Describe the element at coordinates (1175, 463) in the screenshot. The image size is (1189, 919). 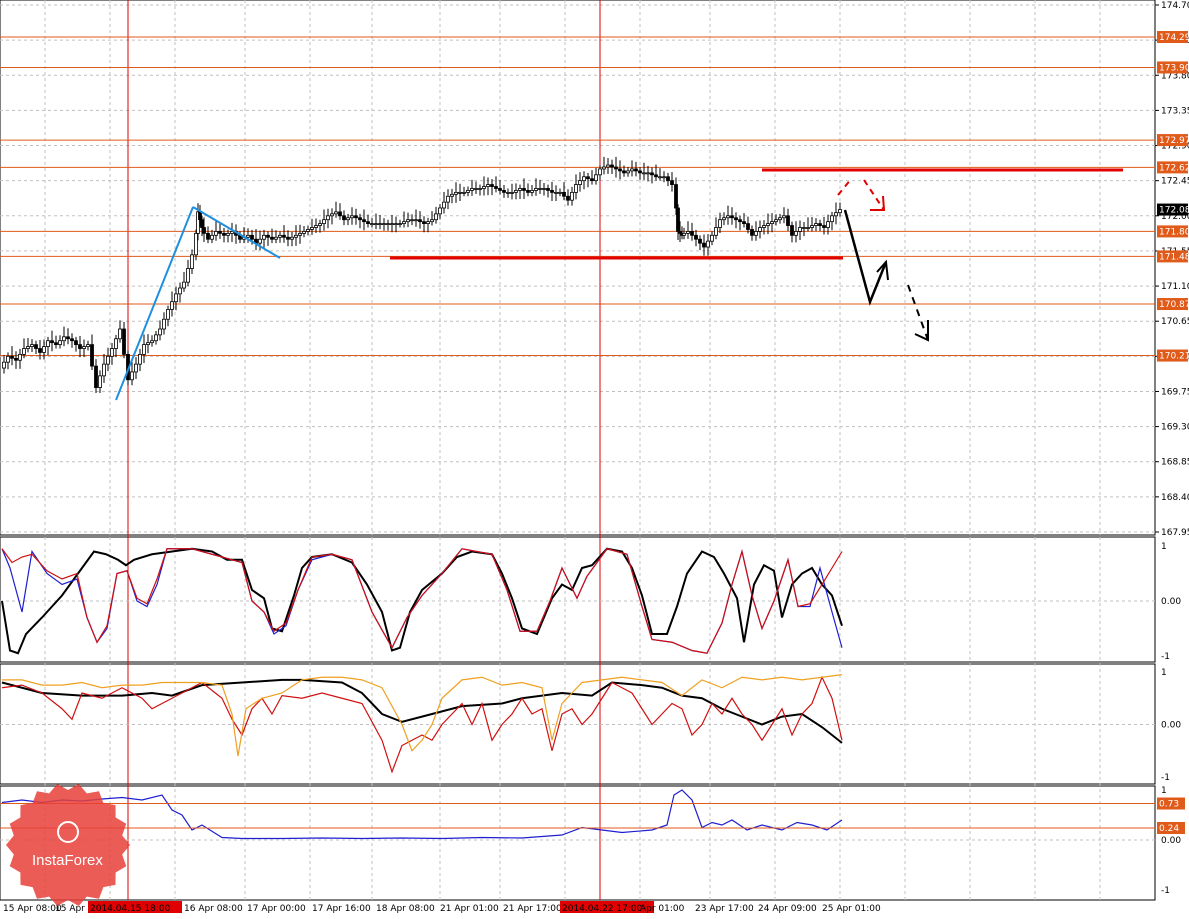
I see `price-tick-label-13: 168.85` at that location.